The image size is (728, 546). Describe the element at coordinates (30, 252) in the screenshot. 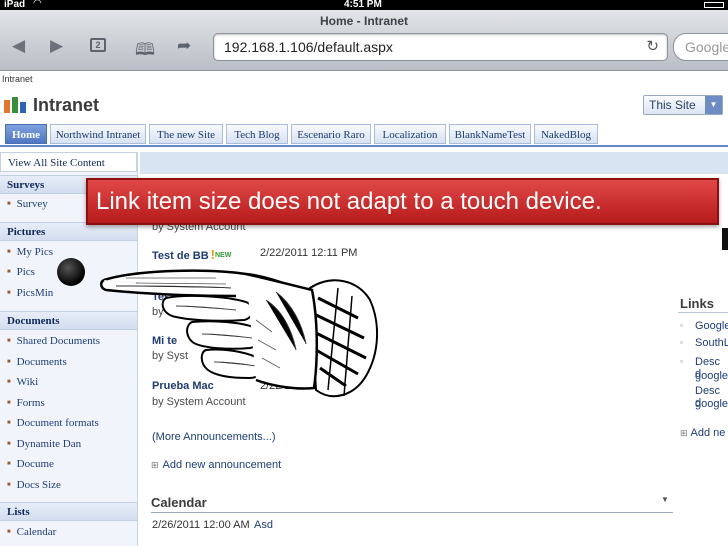

I see `quick-launch-item: ■ My Pics` at that location.